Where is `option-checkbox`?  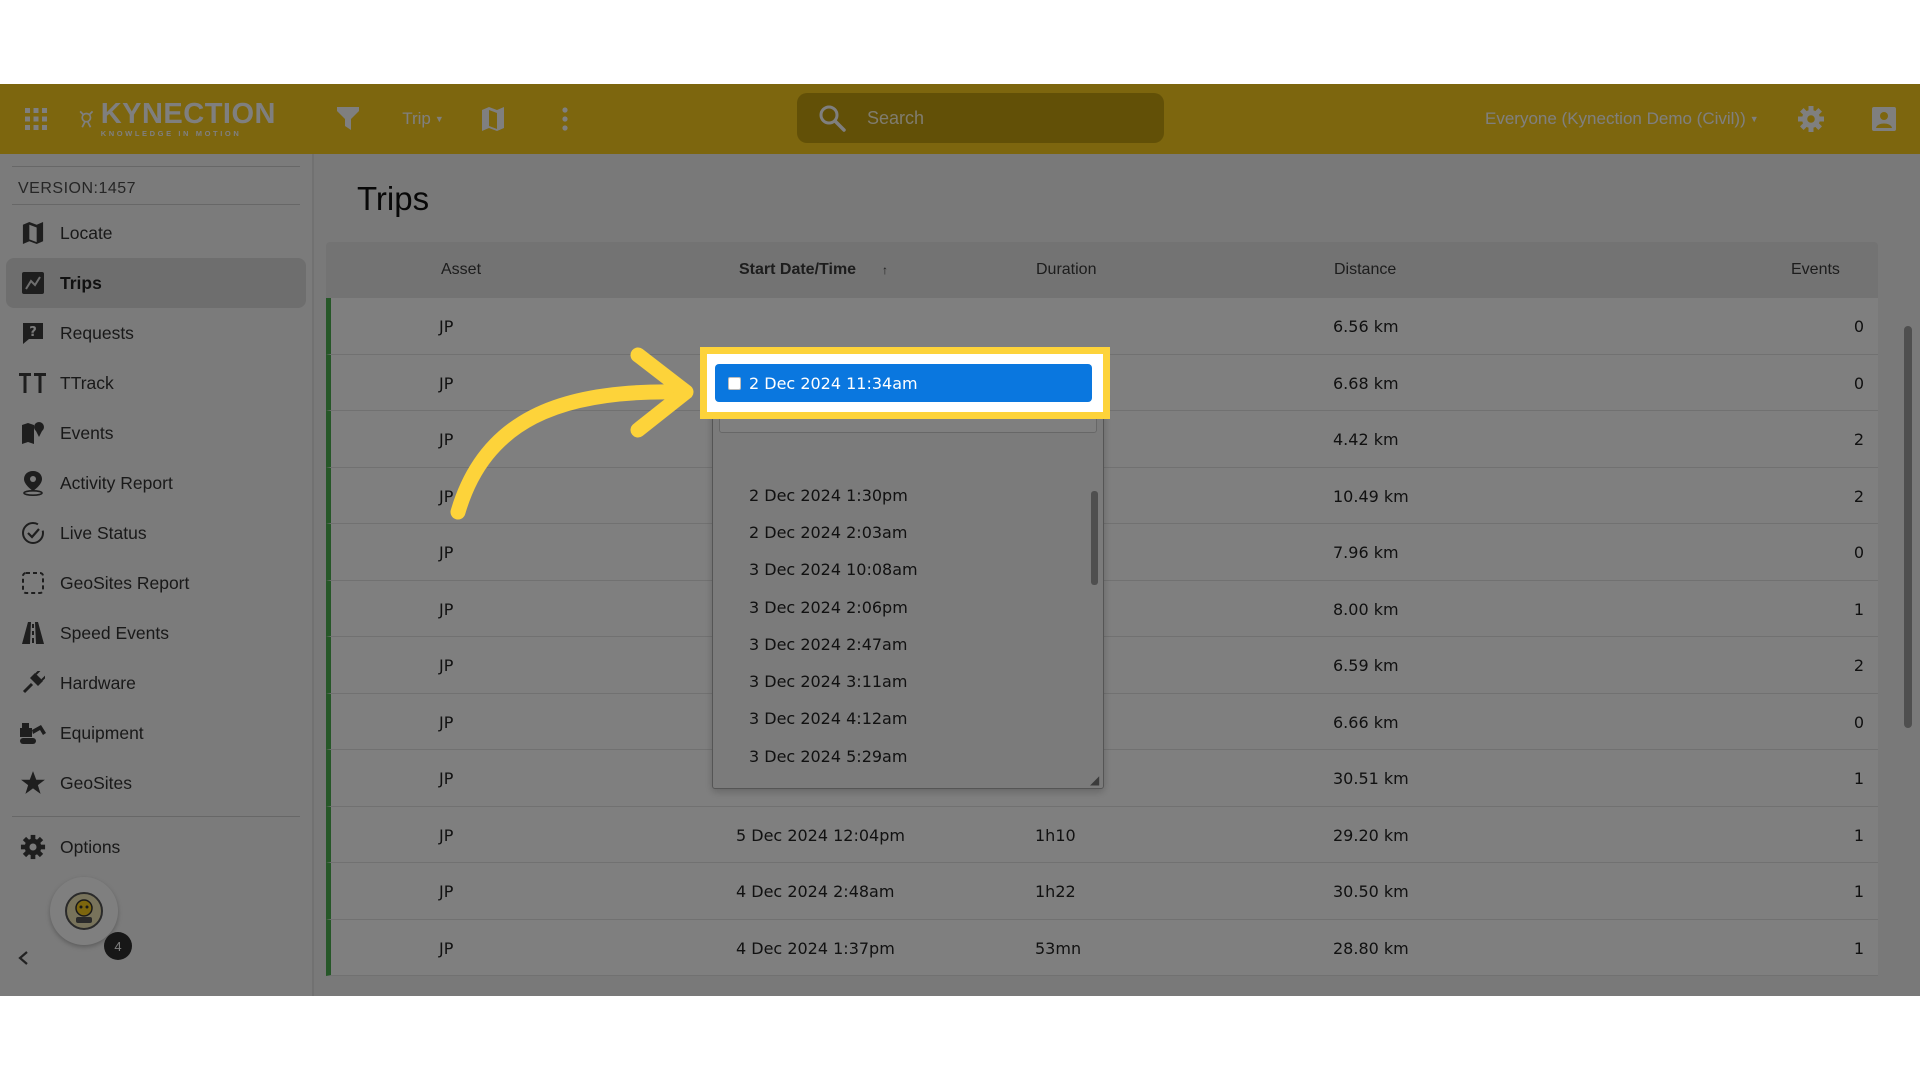 option-checkbox is located at coordinates (734, 383).